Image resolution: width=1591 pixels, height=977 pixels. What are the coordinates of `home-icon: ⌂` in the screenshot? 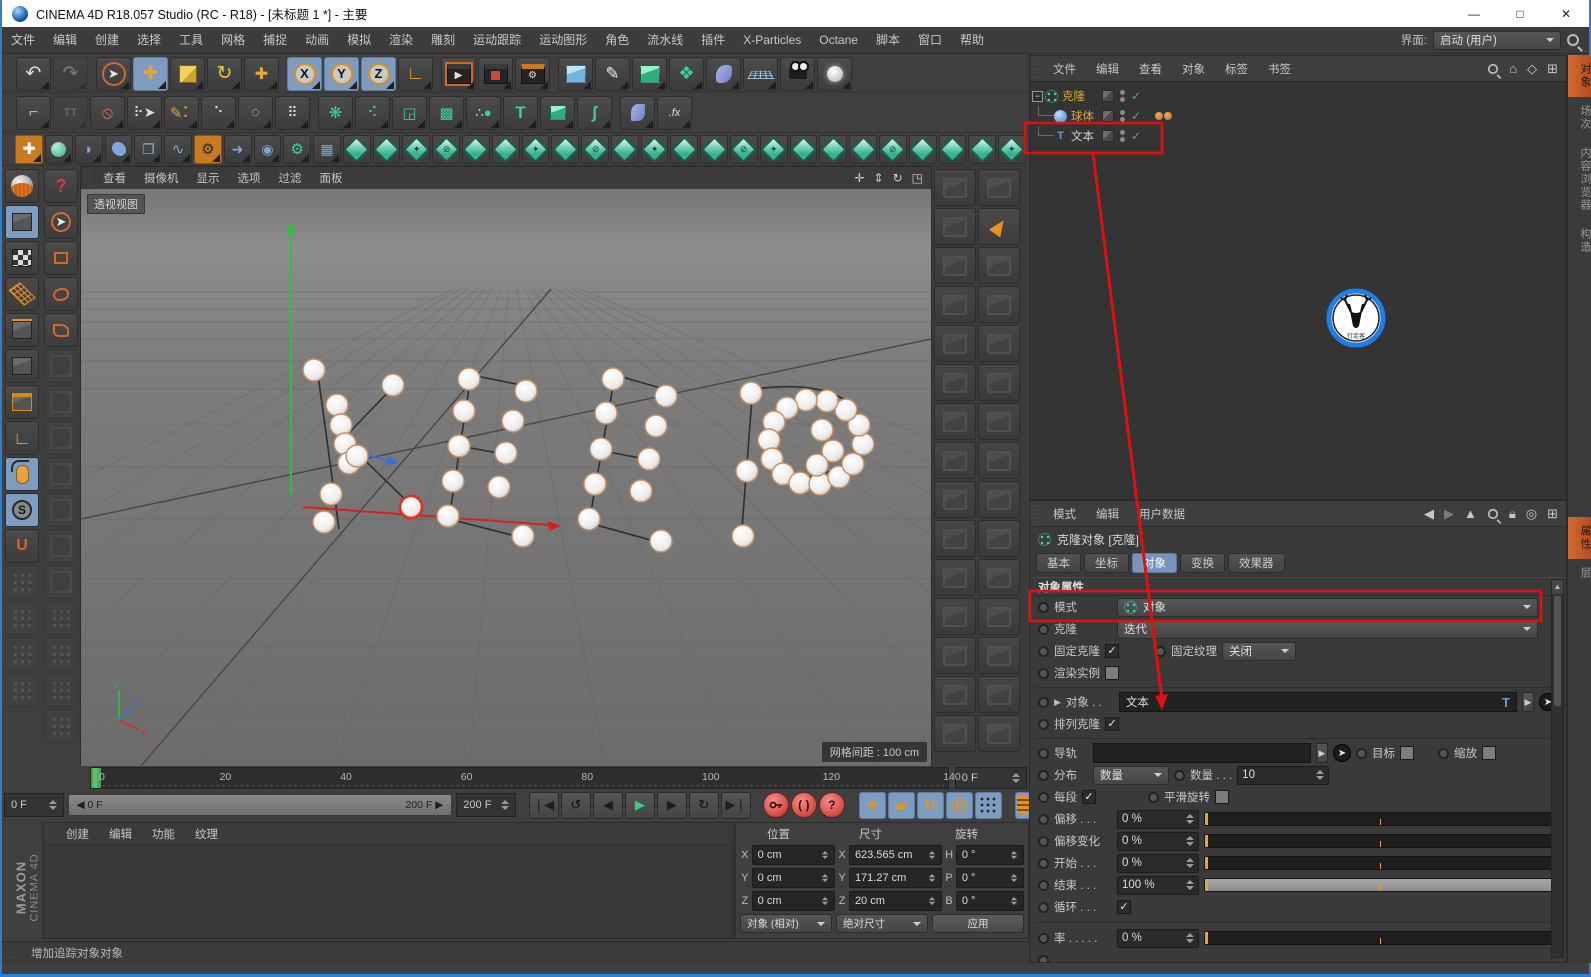 It's located at (1513, 68).